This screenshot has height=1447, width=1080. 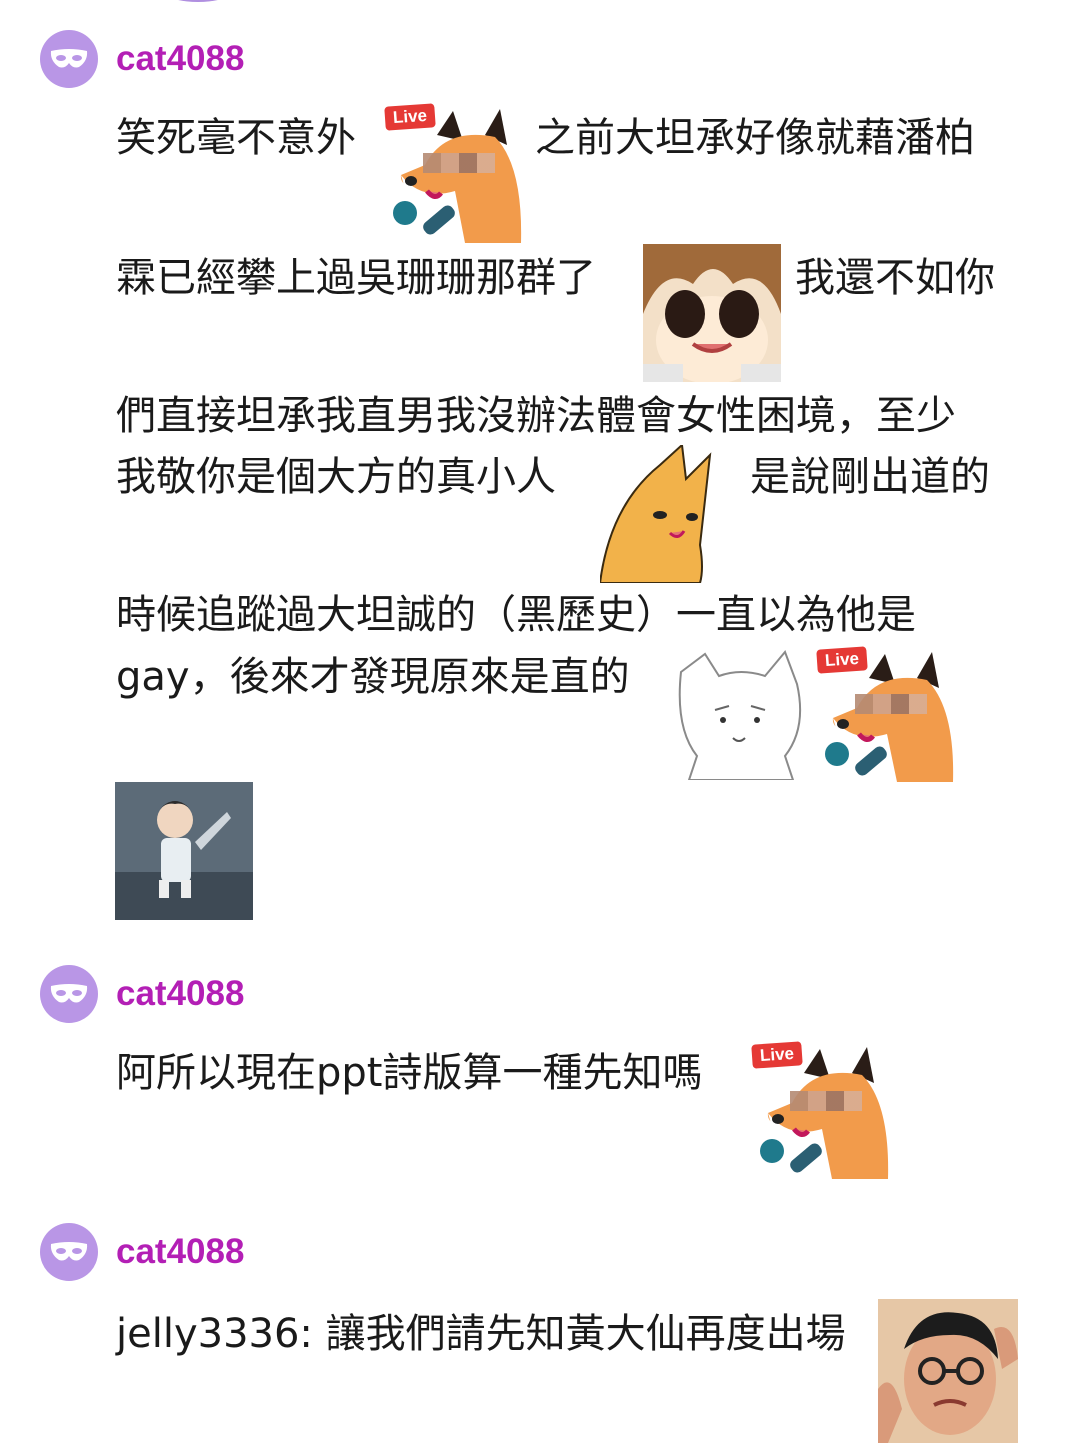 I want to click on comment-text: 笑死毫不意外, so click(x=236, y=138).